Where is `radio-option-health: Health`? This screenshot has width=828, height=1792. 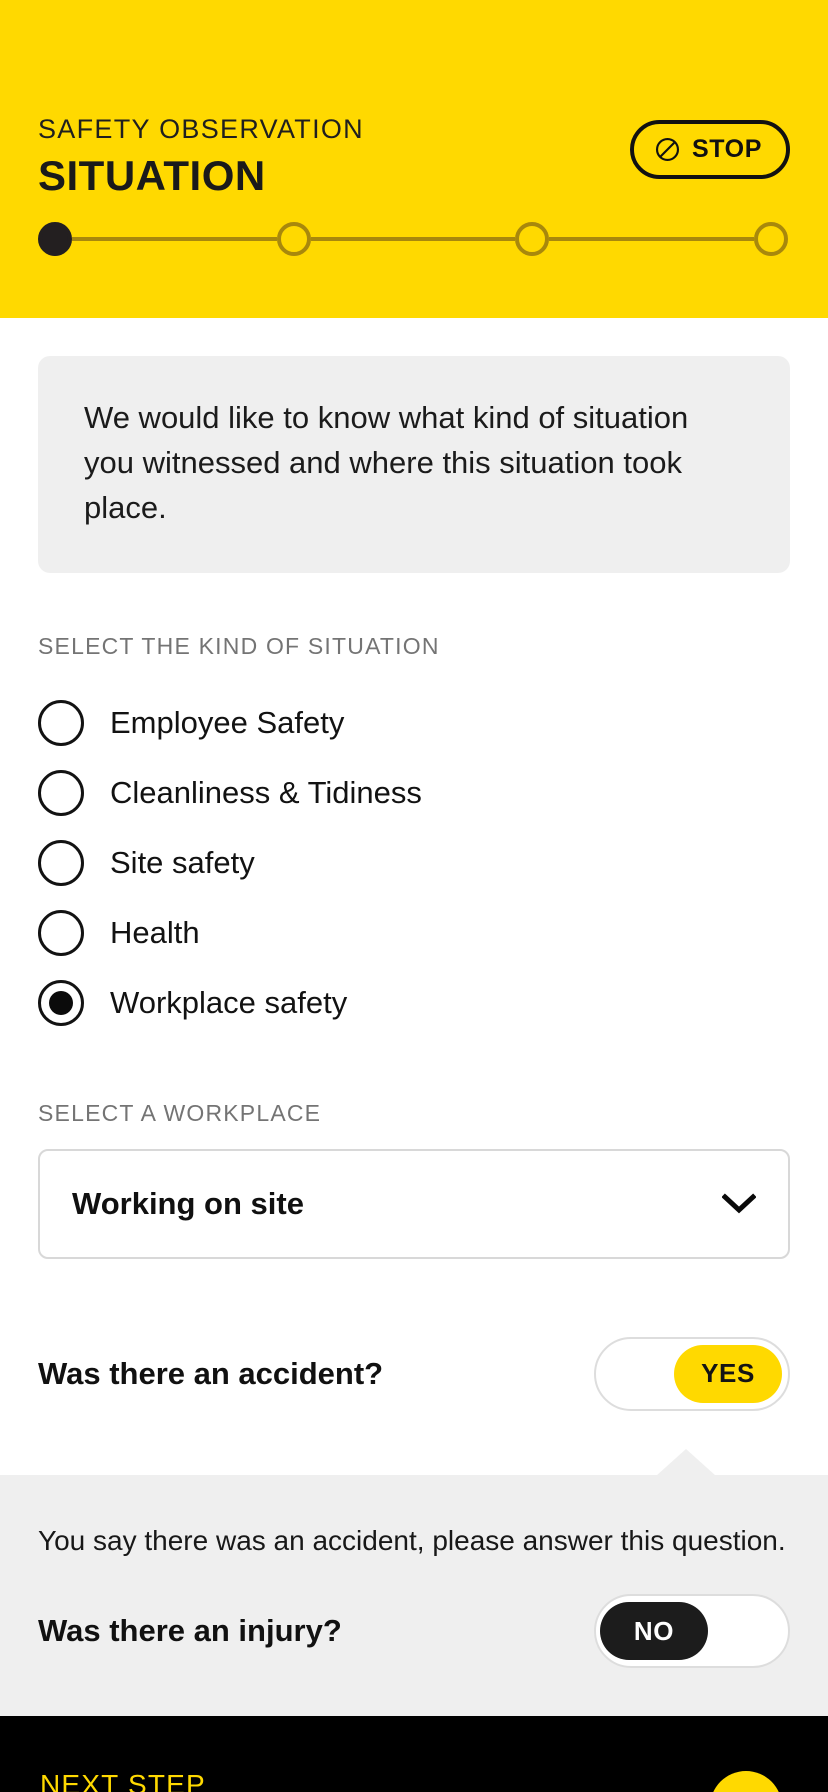
radio-option-health: Health is located at coordinates (414, 933).